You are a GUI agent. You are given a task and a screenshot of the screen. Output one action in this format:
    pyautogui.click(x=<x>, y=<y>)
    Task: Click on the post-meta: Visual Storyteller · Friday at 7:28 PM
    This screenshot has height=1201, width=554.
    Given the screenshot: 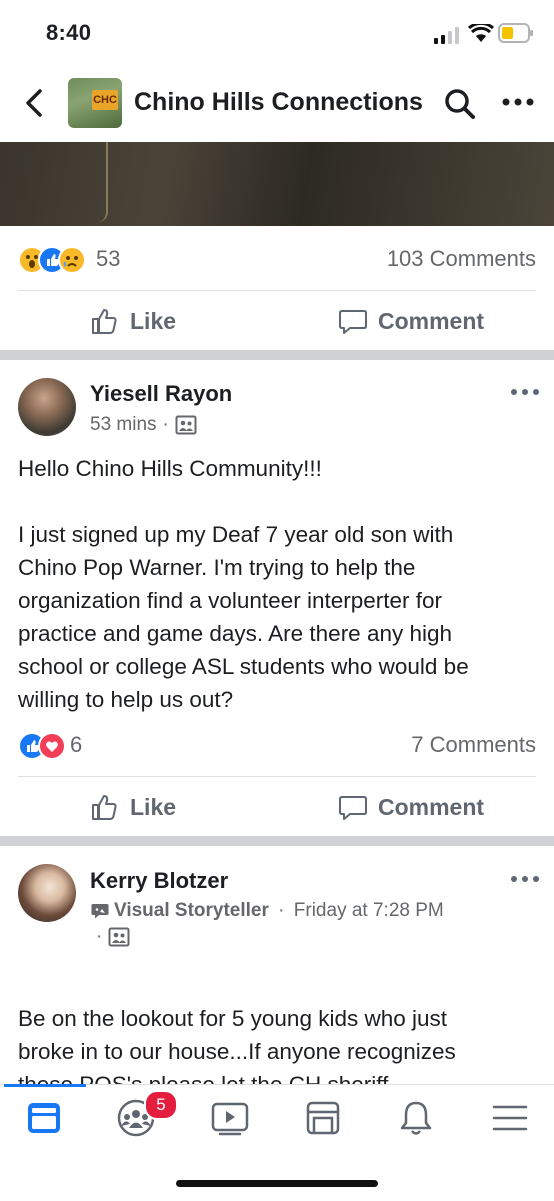 What is the action you would take?
    pyautogui.click(x=267, y=911)
    